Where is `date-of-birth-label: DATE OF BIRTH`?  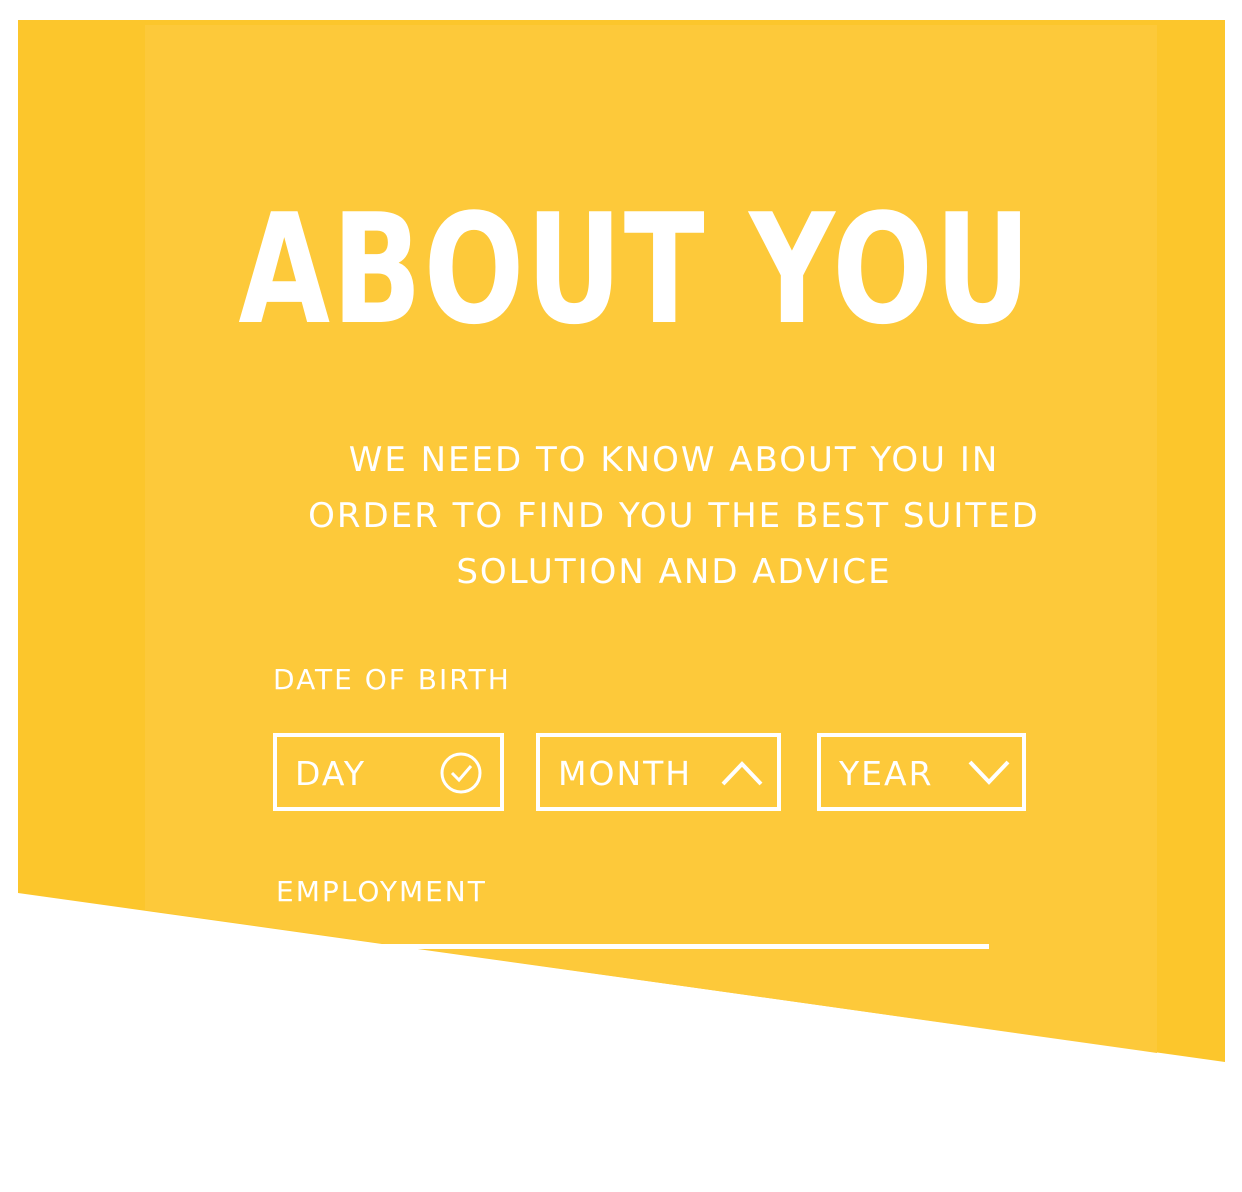 date-of-birth-label: DATE OF BIRTH is located at coordinates (392, 679).